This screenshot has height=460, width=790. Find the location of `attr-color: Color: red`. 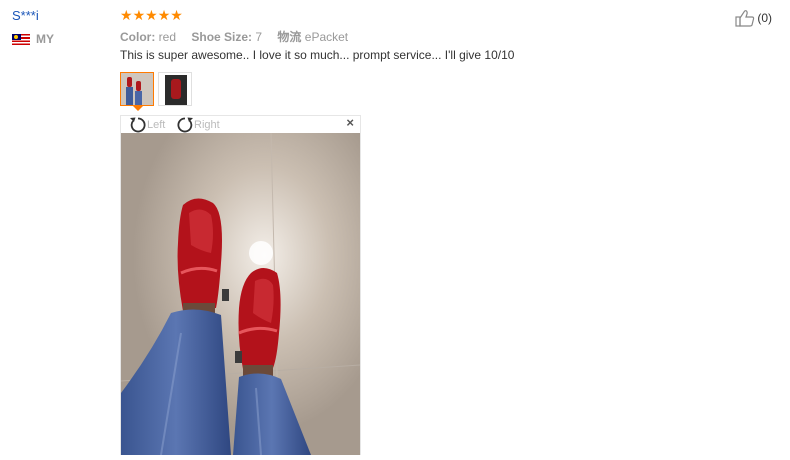

attr-color: Color: red is located at coordinates (148, 37).